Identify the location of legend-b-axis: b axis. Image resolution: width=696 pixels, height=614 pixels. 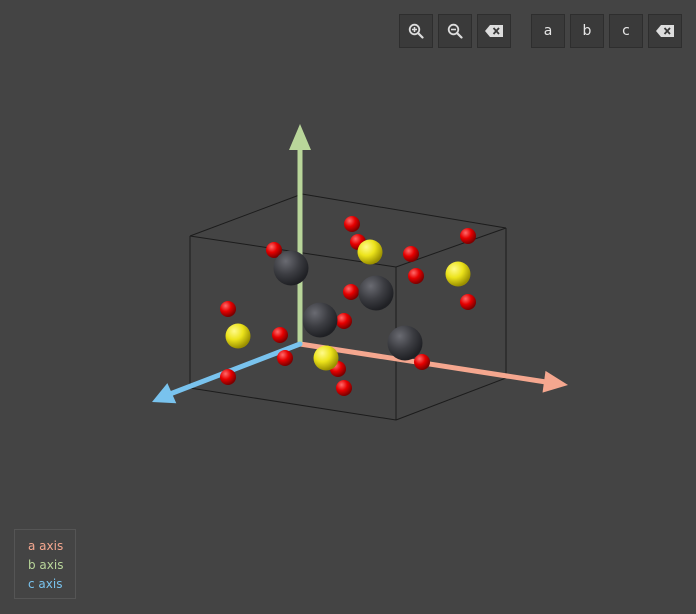
(46, 565).